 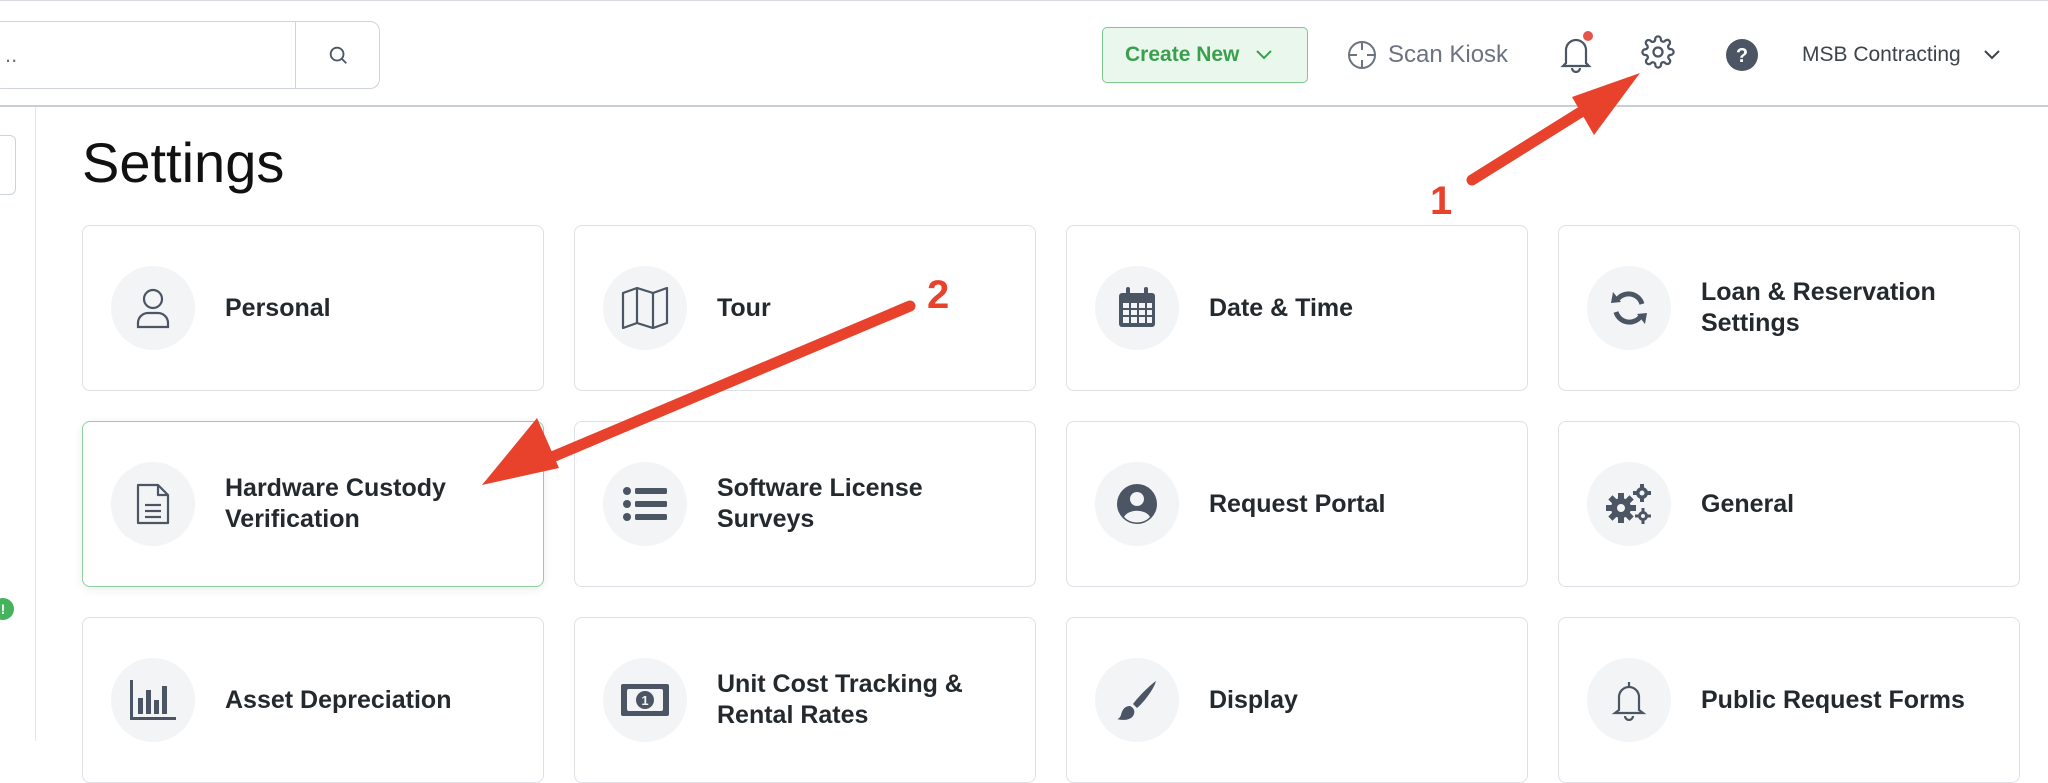 I want to click on map-icon, so click(x=645, y=308).